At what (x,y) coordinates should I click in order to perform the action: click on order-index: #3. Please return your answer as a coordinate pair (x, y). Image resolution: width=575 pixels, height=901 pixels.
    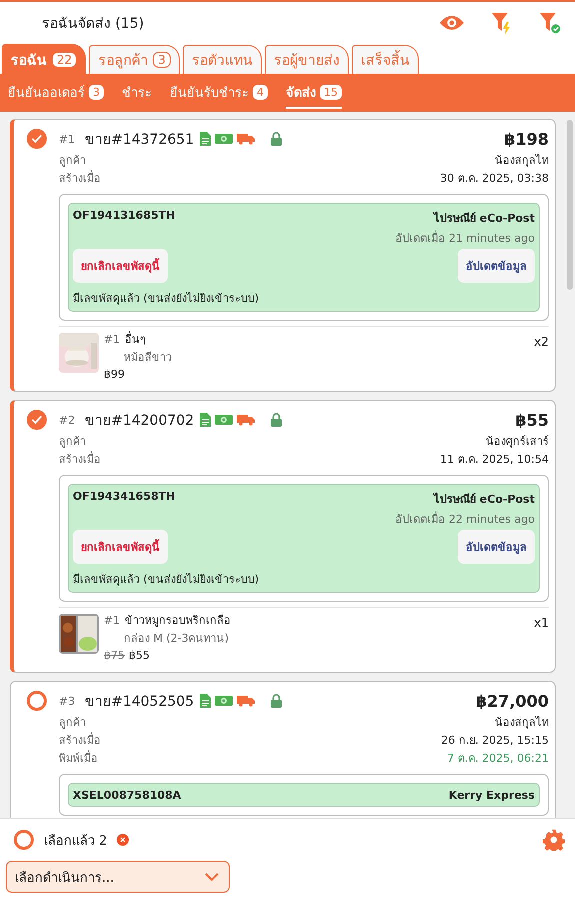
    Looking at the image, I should click on (67, 701).